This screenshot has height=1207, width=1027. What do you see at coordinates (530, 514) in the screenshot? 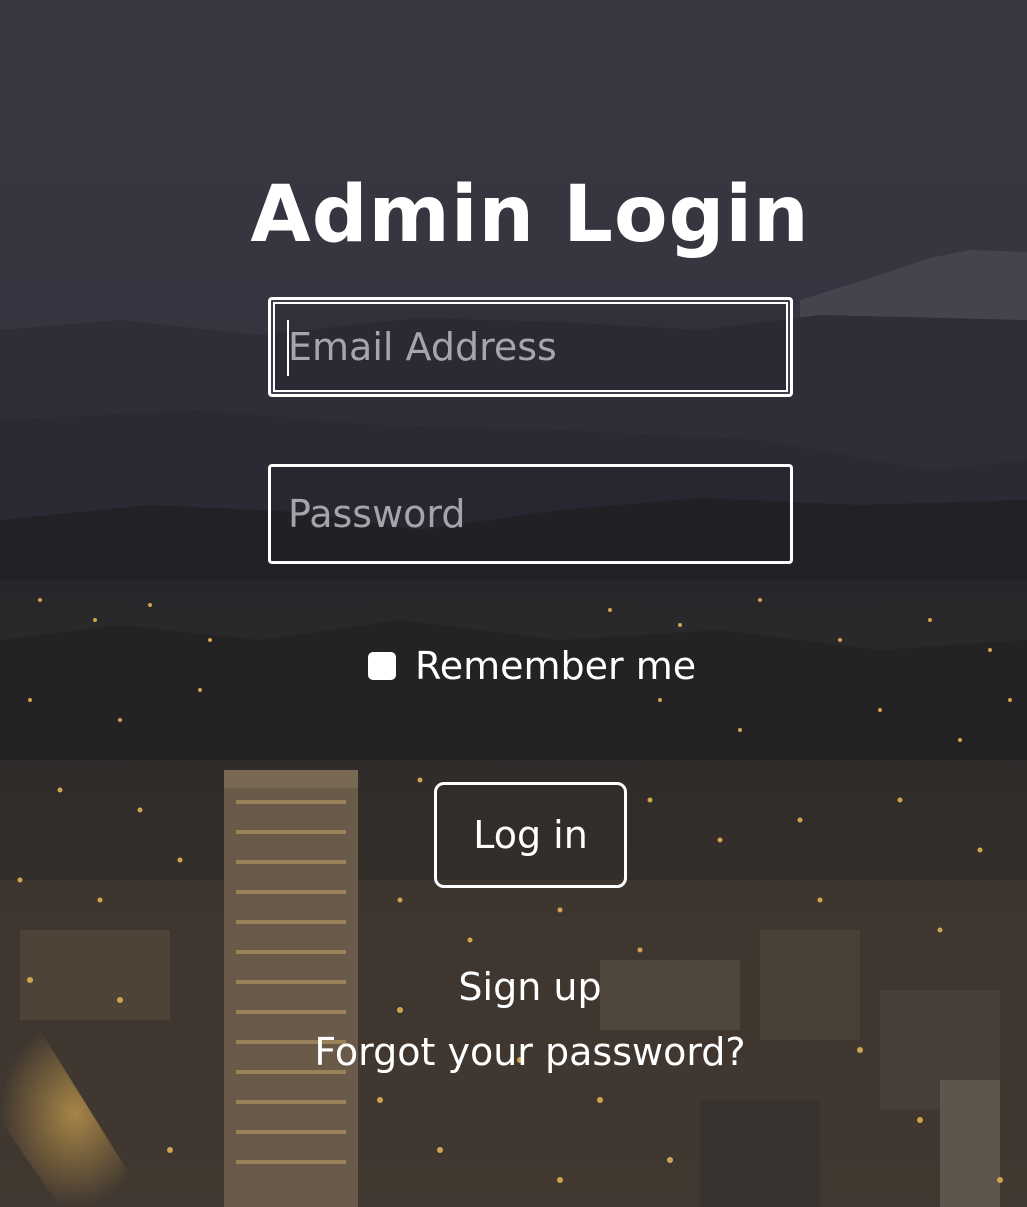
I see `password-field` at bounding box center [530, 514].